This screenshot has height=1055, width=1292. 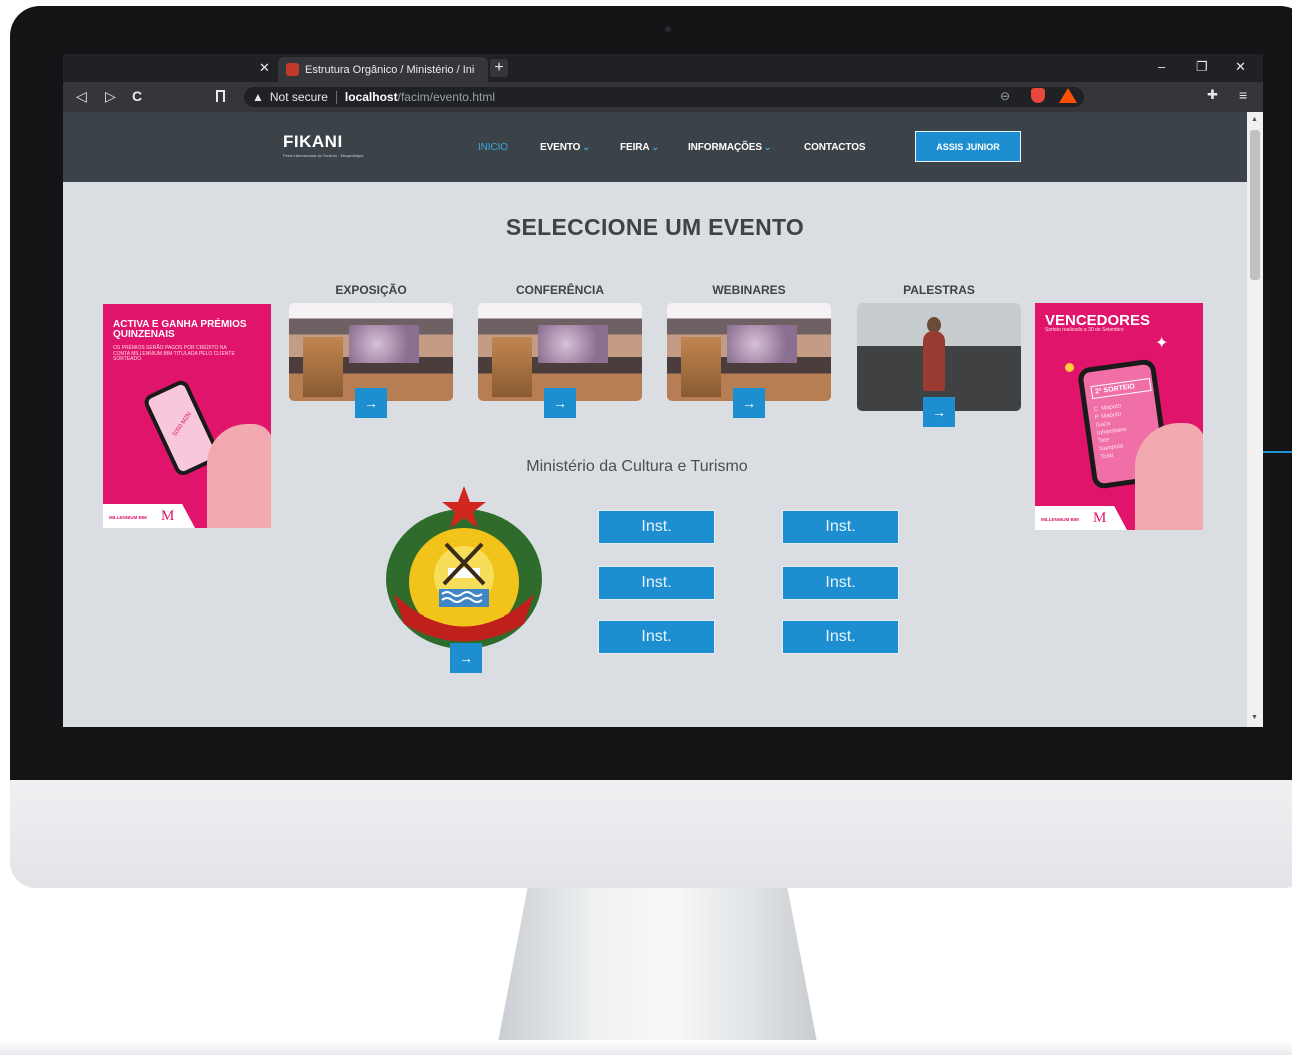 What do you see at coordinates (559, 290) in the screenshot?
I see `event-label-conferencia: CONFERÊNCIA` at bounding box center [559, 290].